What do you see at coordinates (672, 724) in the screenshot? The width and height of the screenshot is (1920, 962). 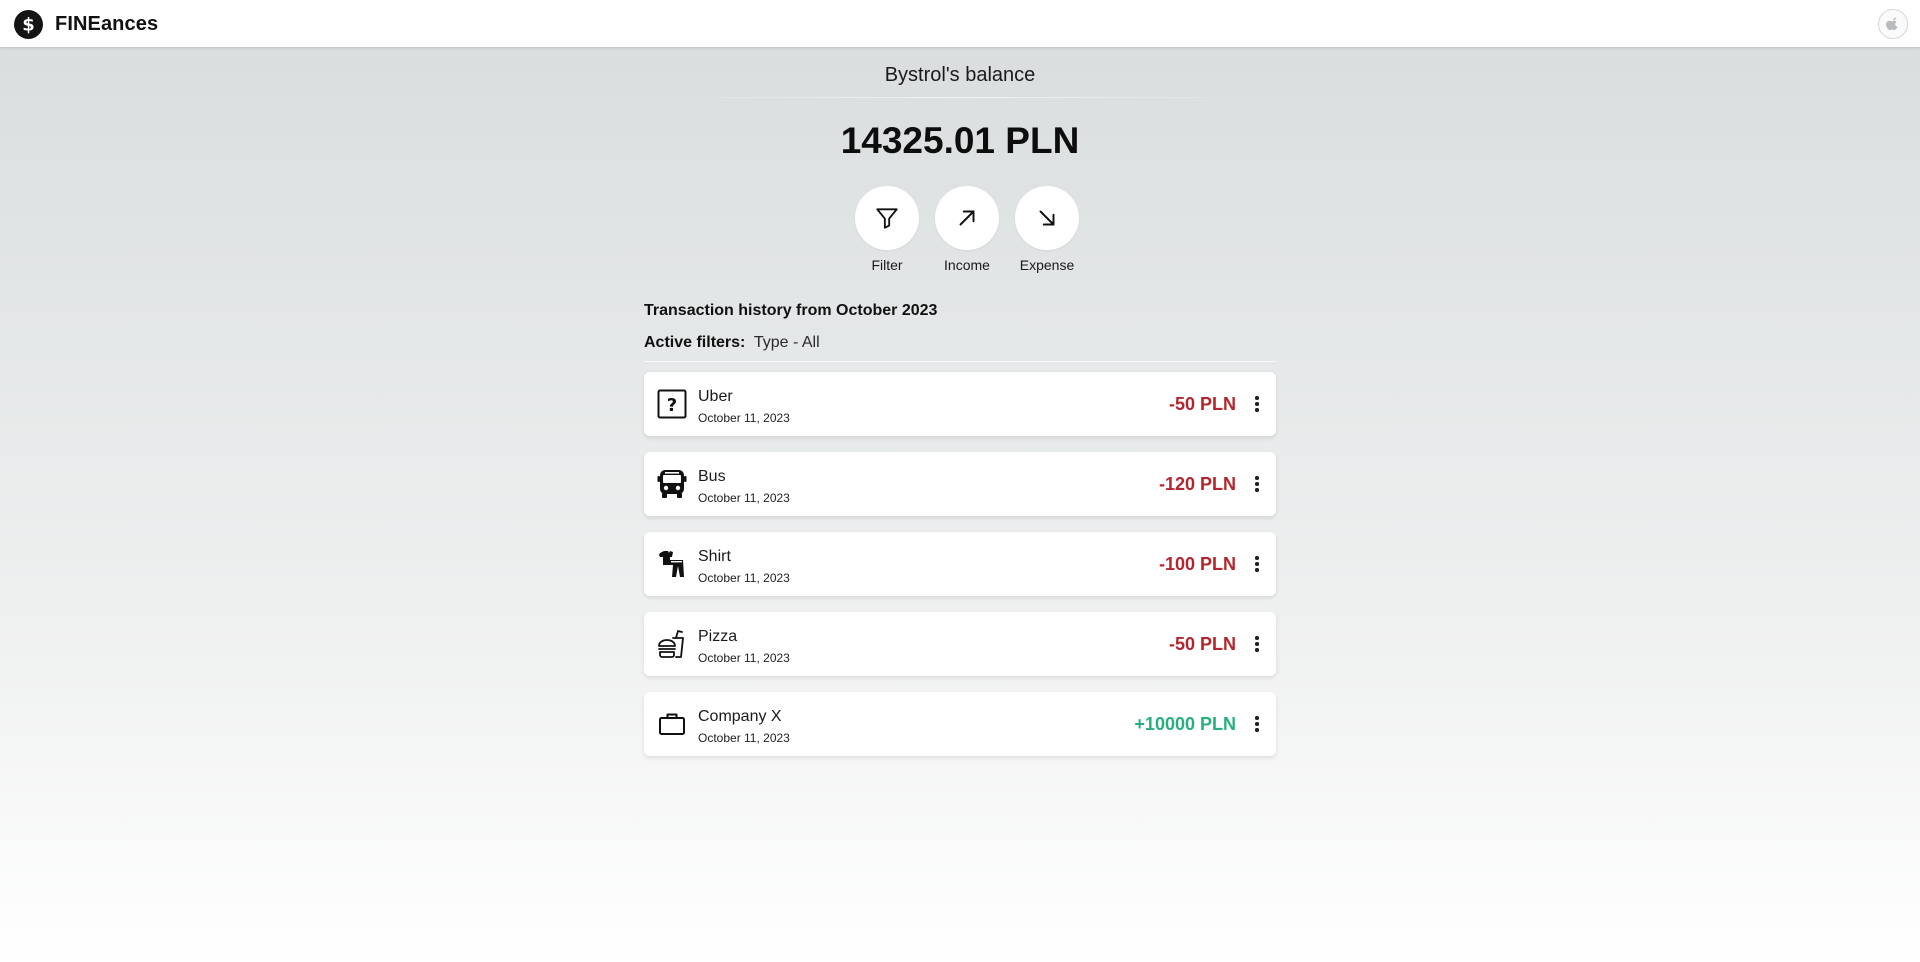 I see `briefcase-icon` at bounding box center [672, 724].